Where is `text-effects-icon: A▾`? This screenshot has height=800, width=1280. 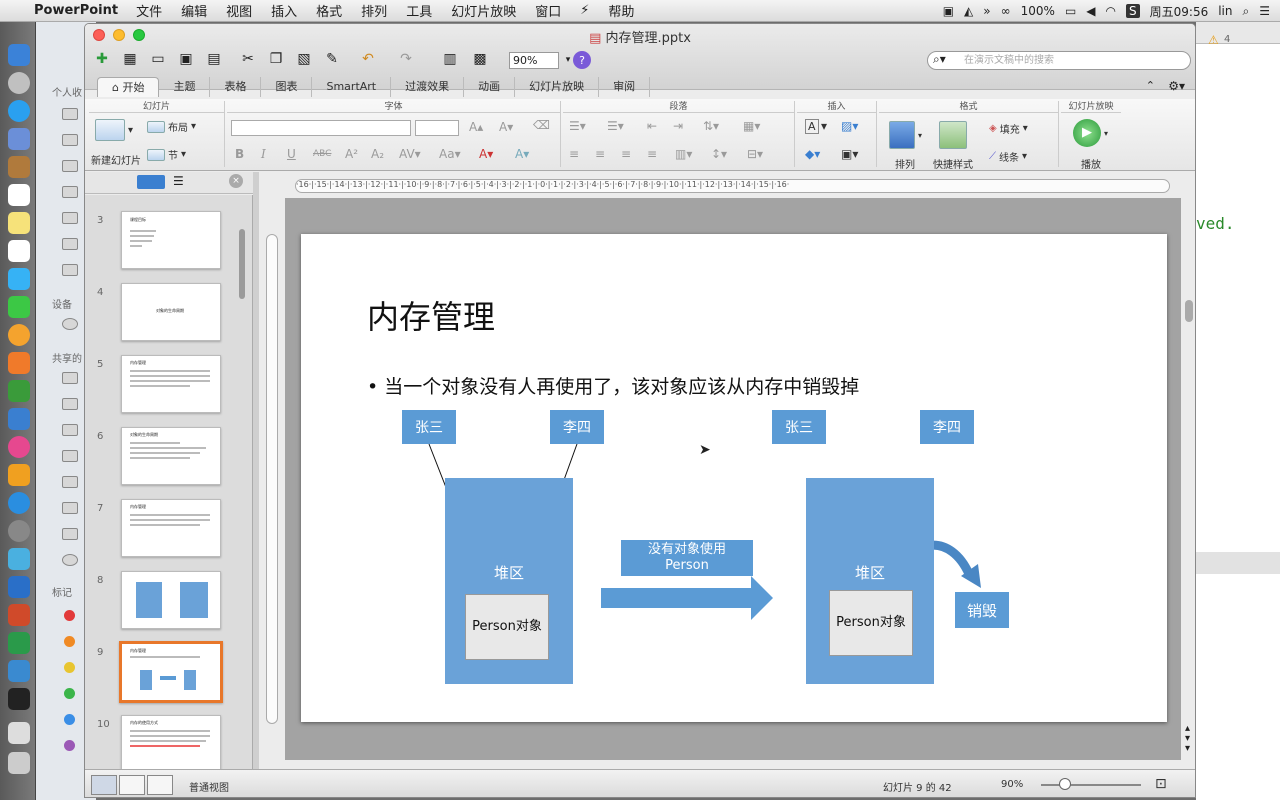 text-effects-icon: A▾ is located at coordinates (522, 154).